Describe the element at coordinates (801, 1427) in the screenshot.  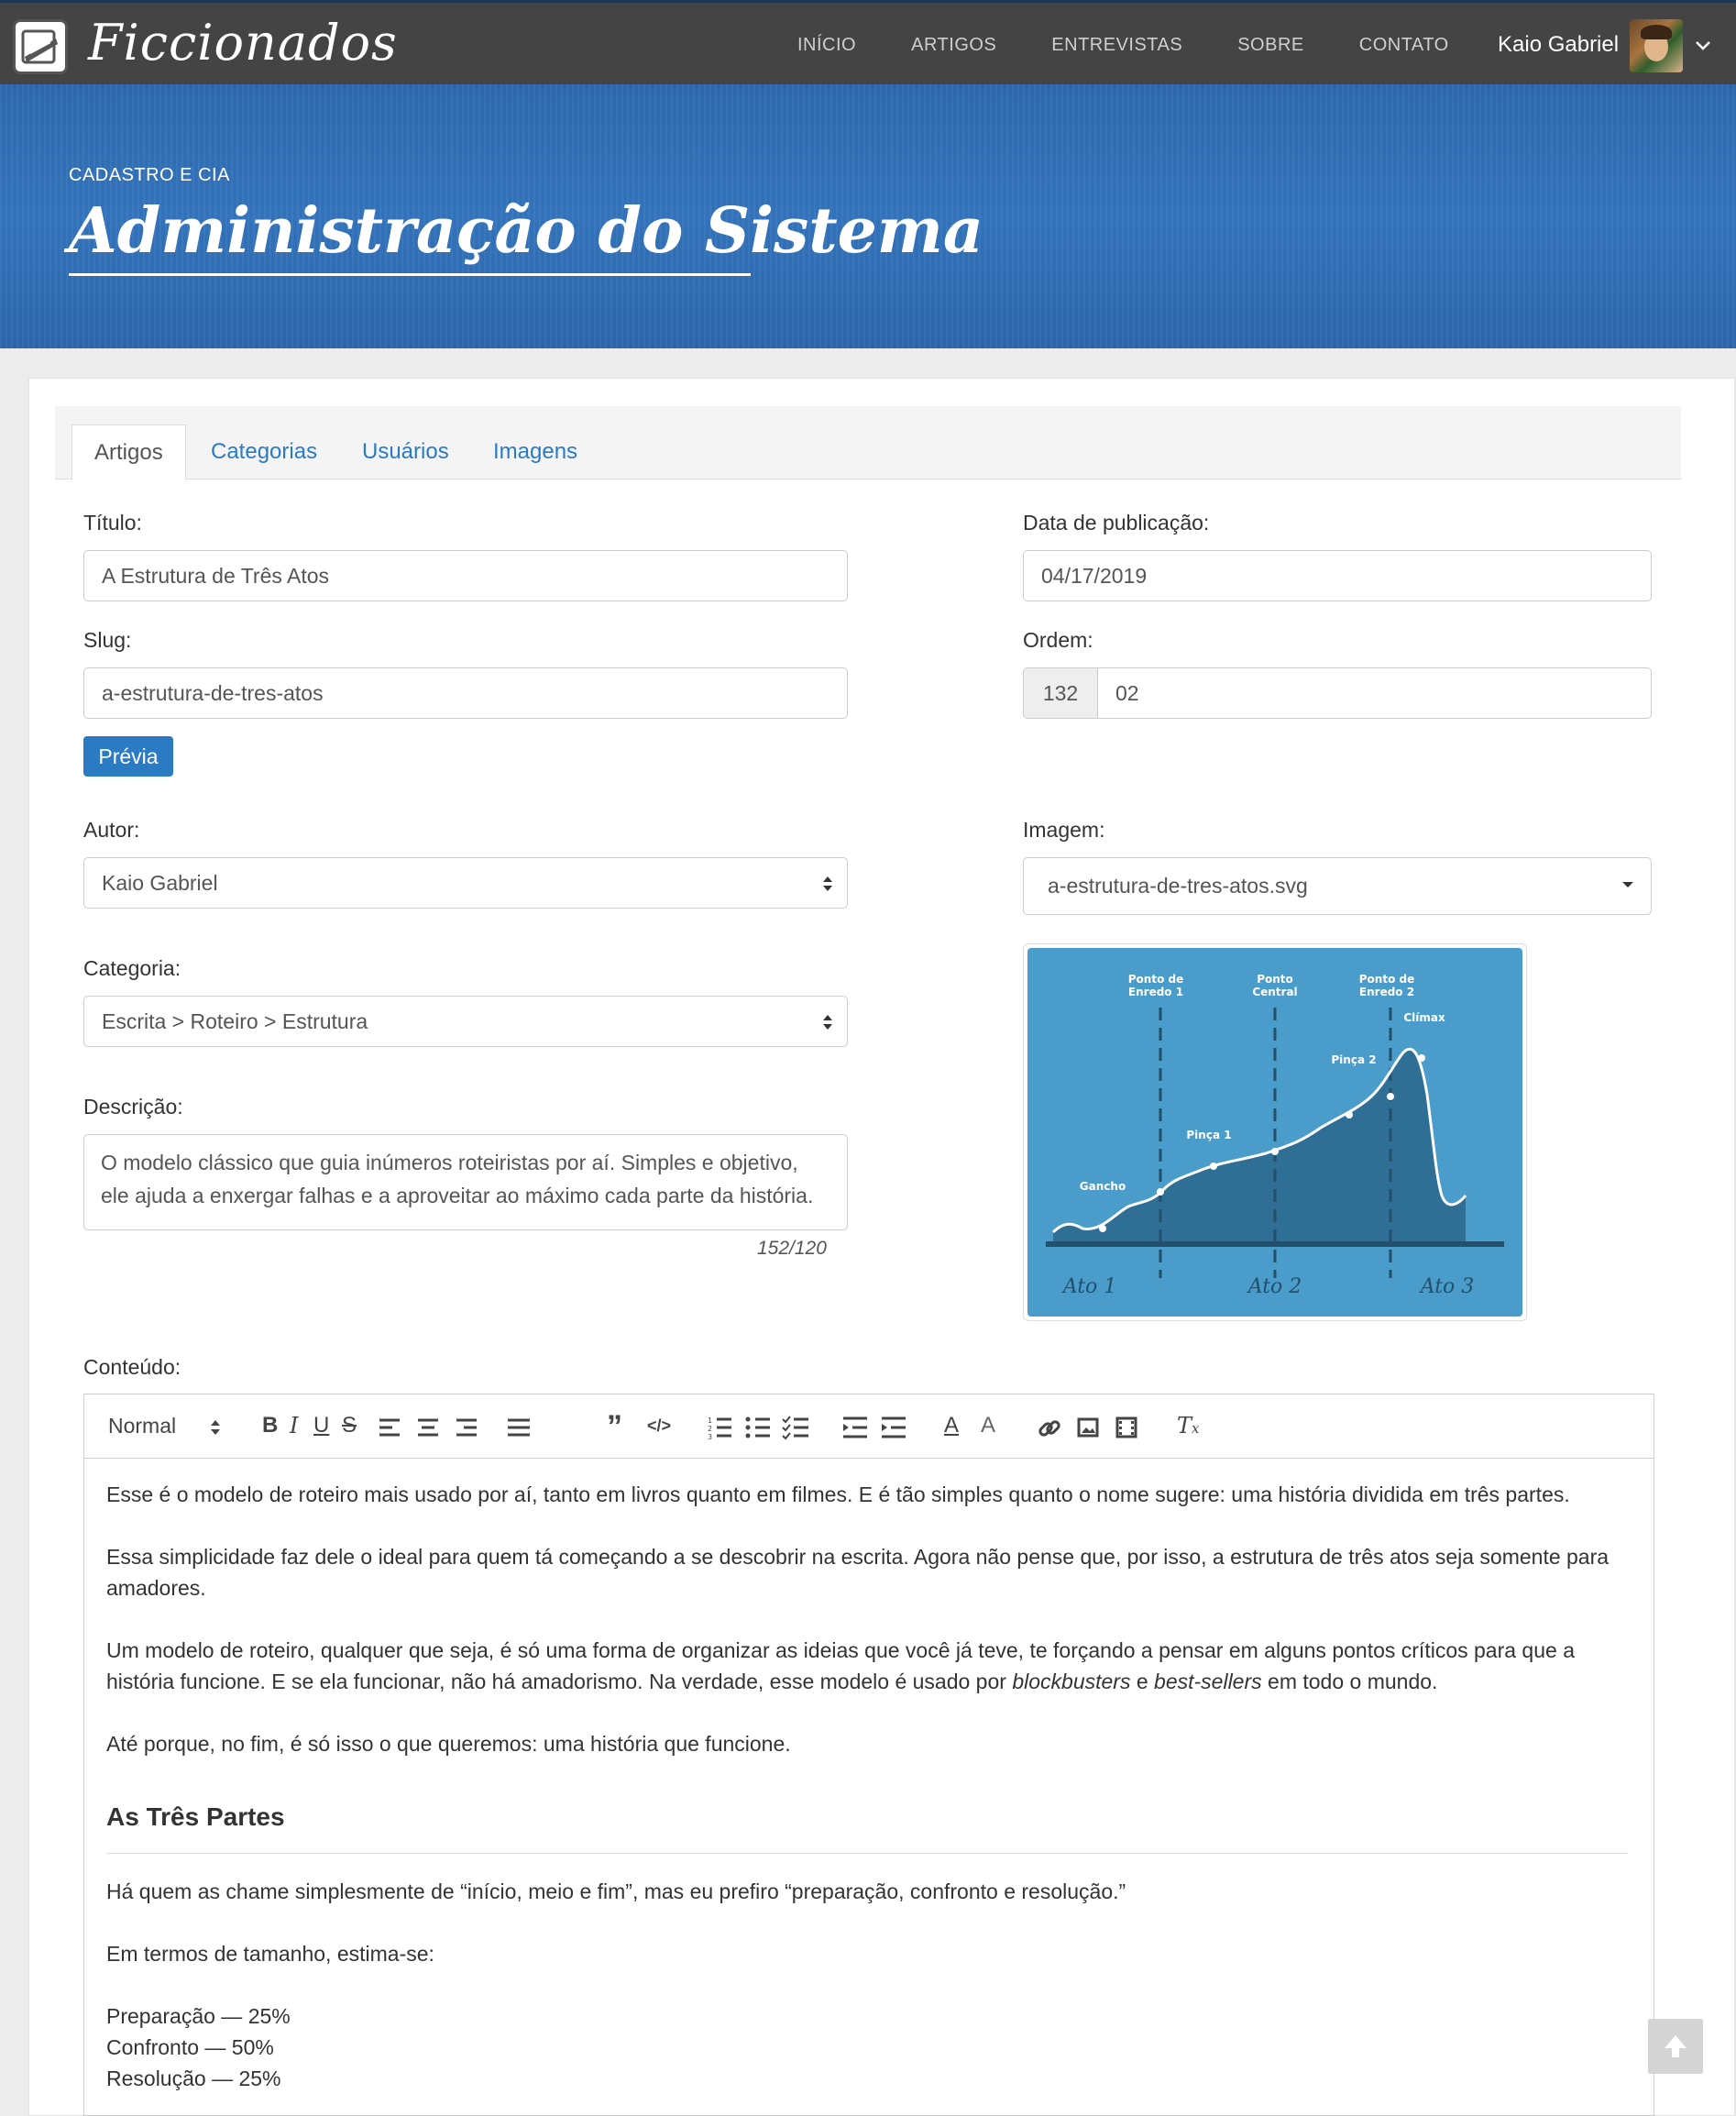
I see `check-list-icon` at that location.